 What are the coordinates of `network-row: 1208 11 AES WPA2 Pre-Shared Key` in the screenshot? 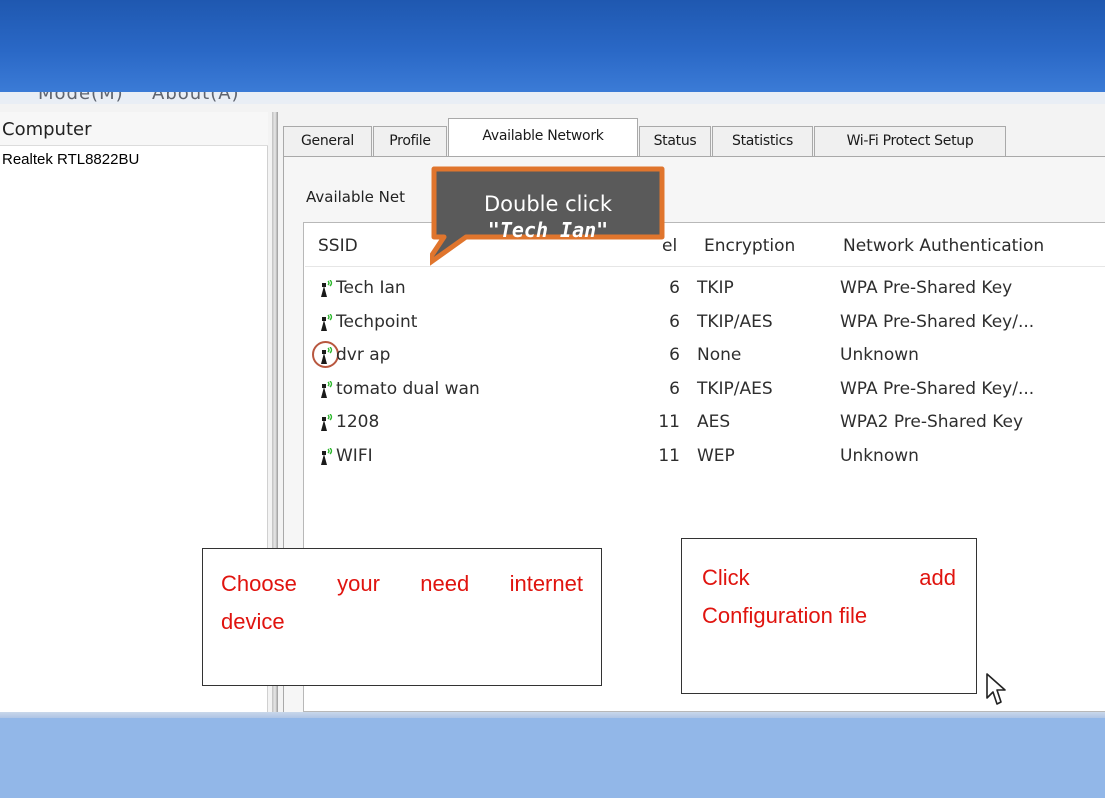 It's located at (705, 429).